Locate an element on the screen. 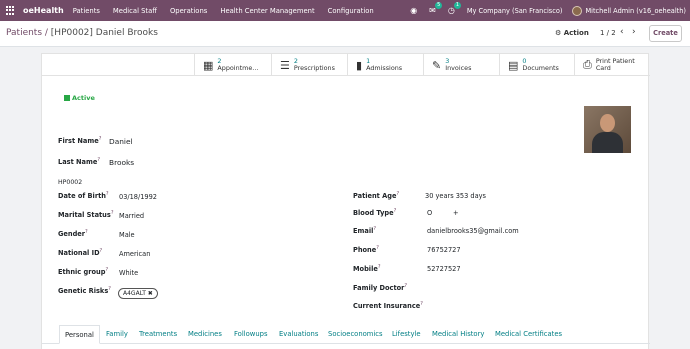  email-field: danielbrooks35@gmail.com is located at coordinates (473, 231).